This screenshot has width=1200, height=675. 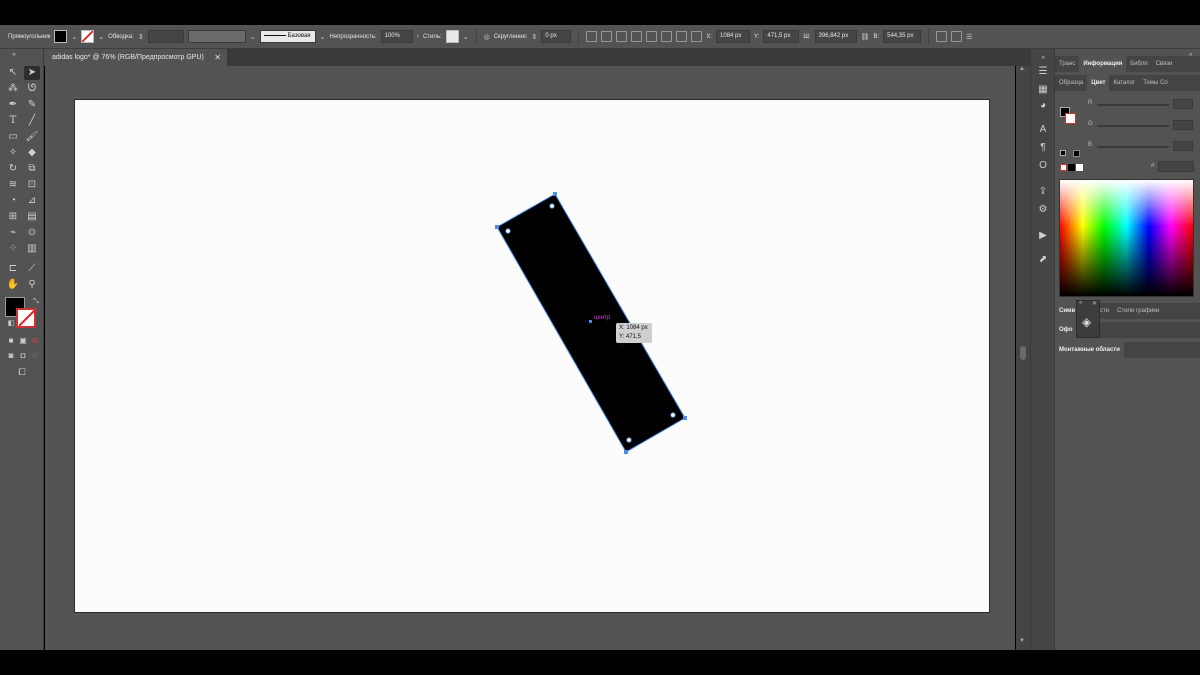 What do you see at coordinates (1090, 145) in the screenshot?
I see `slider-label-b: B` at bounding box center [1090, 145].